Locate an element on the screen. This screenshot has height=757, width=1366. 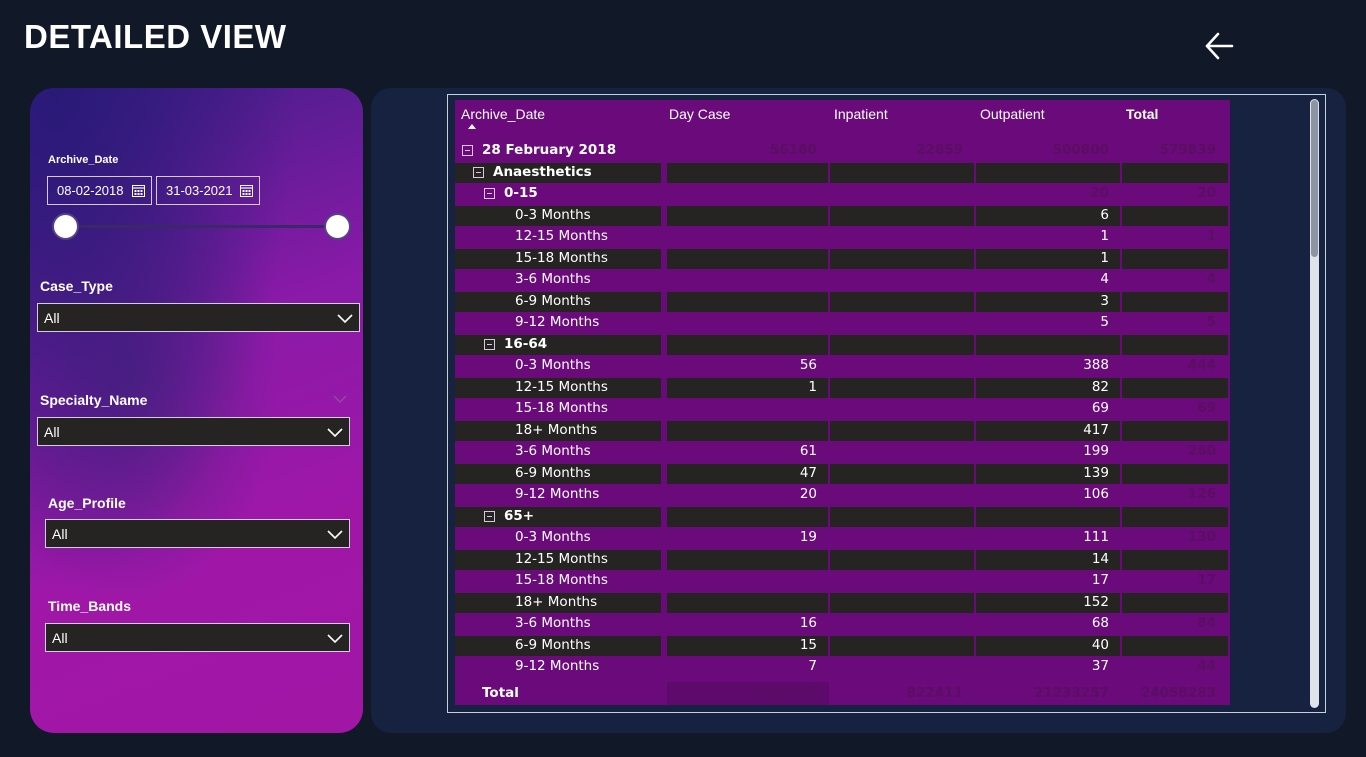
column-header-inpatient: Inpatient is located at coordinates (904, 120).